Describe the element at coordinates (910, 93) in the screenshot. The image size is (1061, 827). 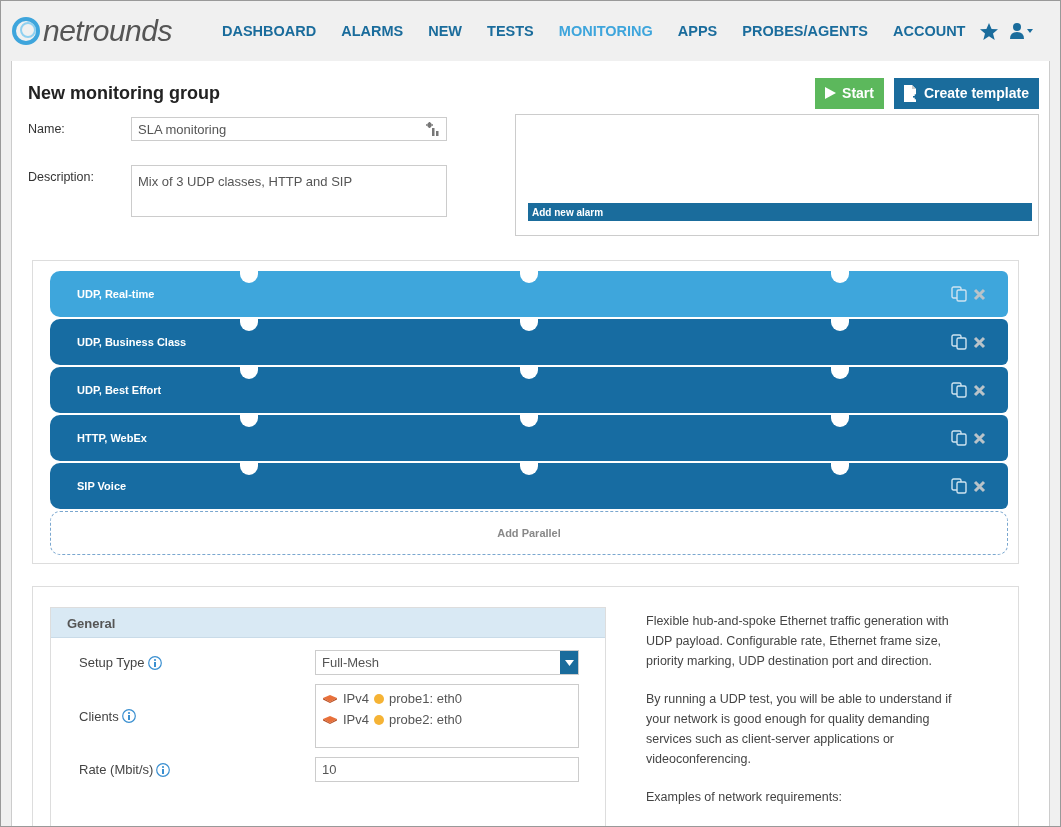
I see `document-icon` at that location.